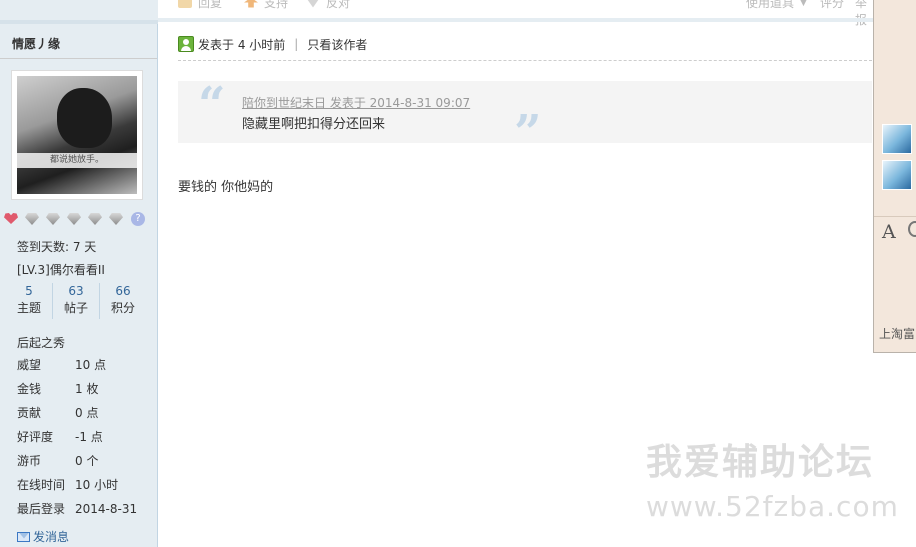 Image resolution: width=916 pixels, height=547 pixels. I want to click on heart-medal-icon, so click(11, 219).